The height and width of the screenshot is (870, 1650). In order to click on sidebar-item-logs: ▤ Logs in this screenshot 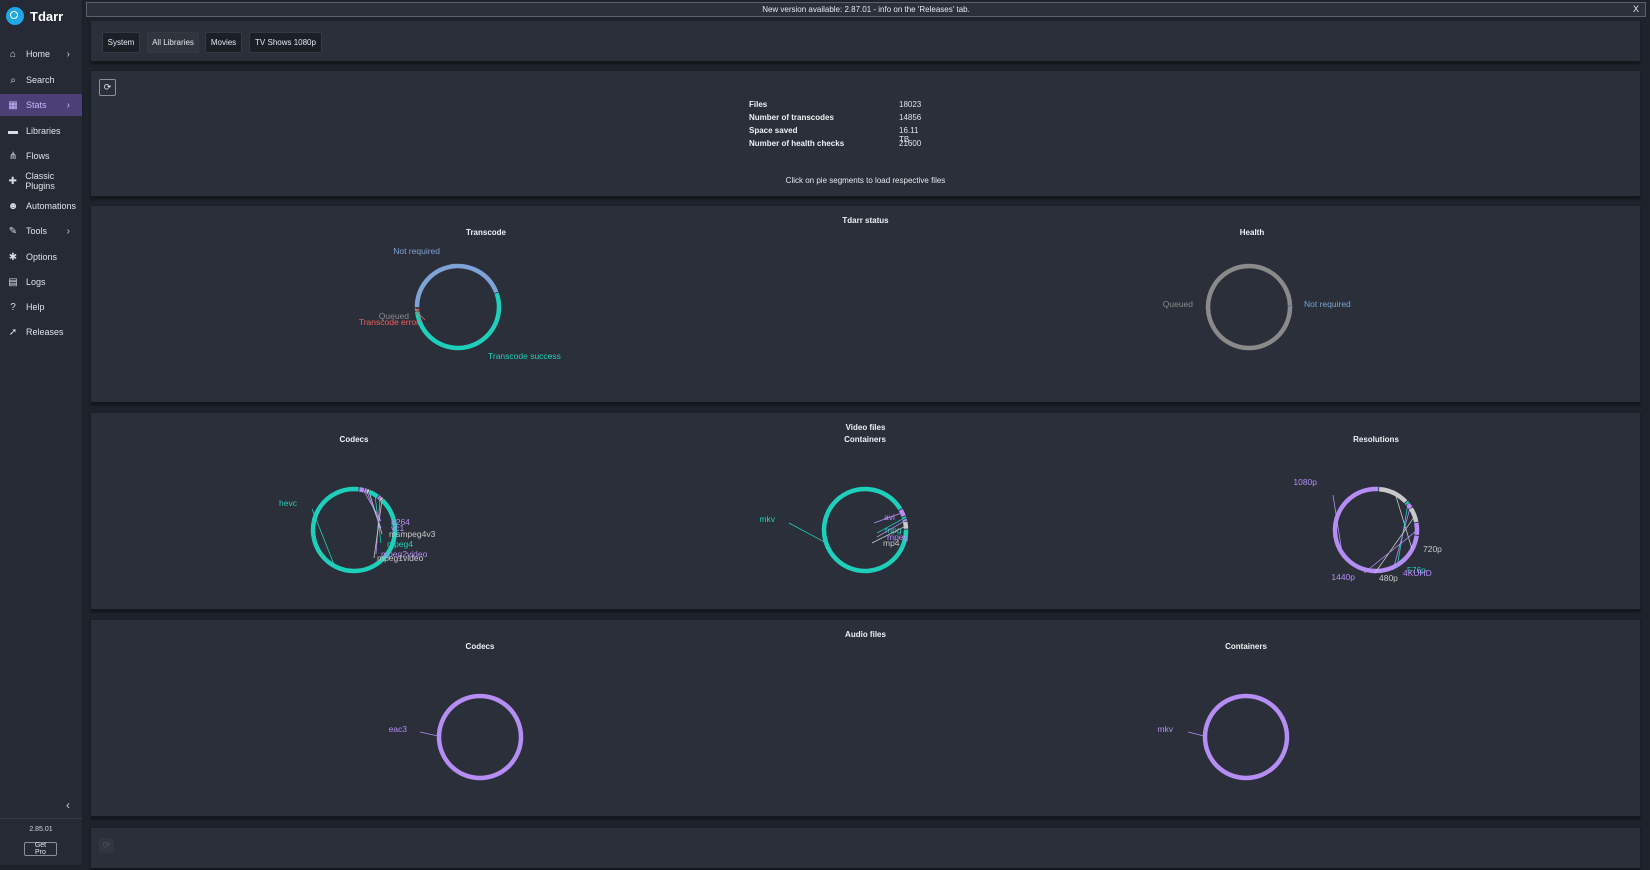, I will do `click(41, 282)`.